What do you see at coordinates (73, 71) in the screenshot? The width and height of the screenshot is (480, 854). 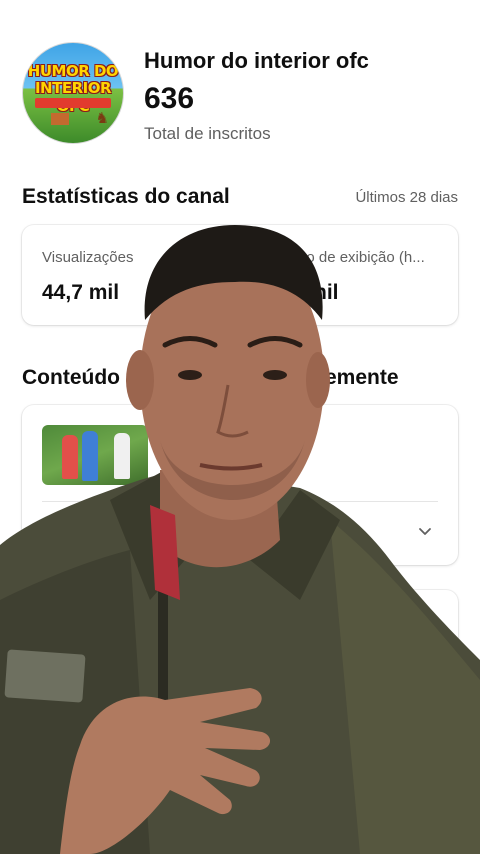 I see `avatar-logo-line-1: HUMOR DO` at bounding box center [73, 71].